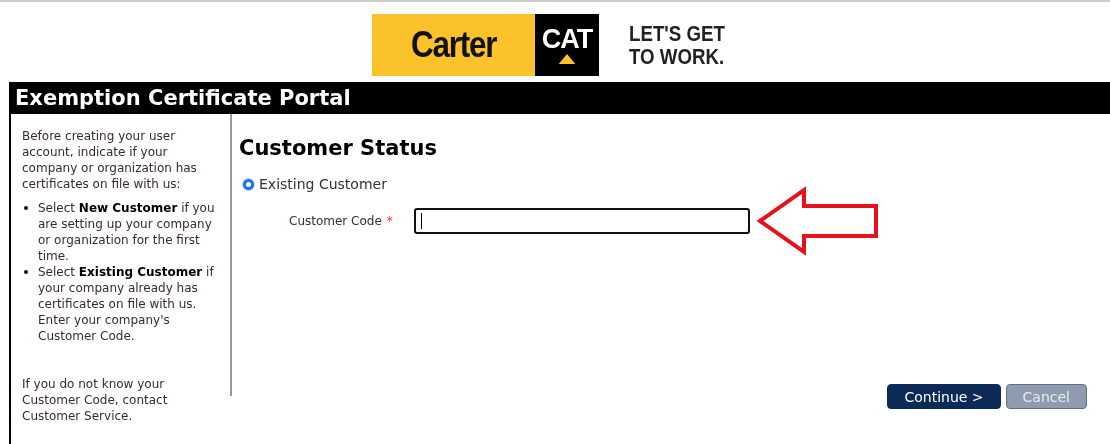 The width and height of the screenshot is (1110, 444). Describe the element at coordinates (110, 160) in the screenshot. I see `intro-text: Before creating your user account, indicate if your company or organization has certificates on file with us:` at that location.